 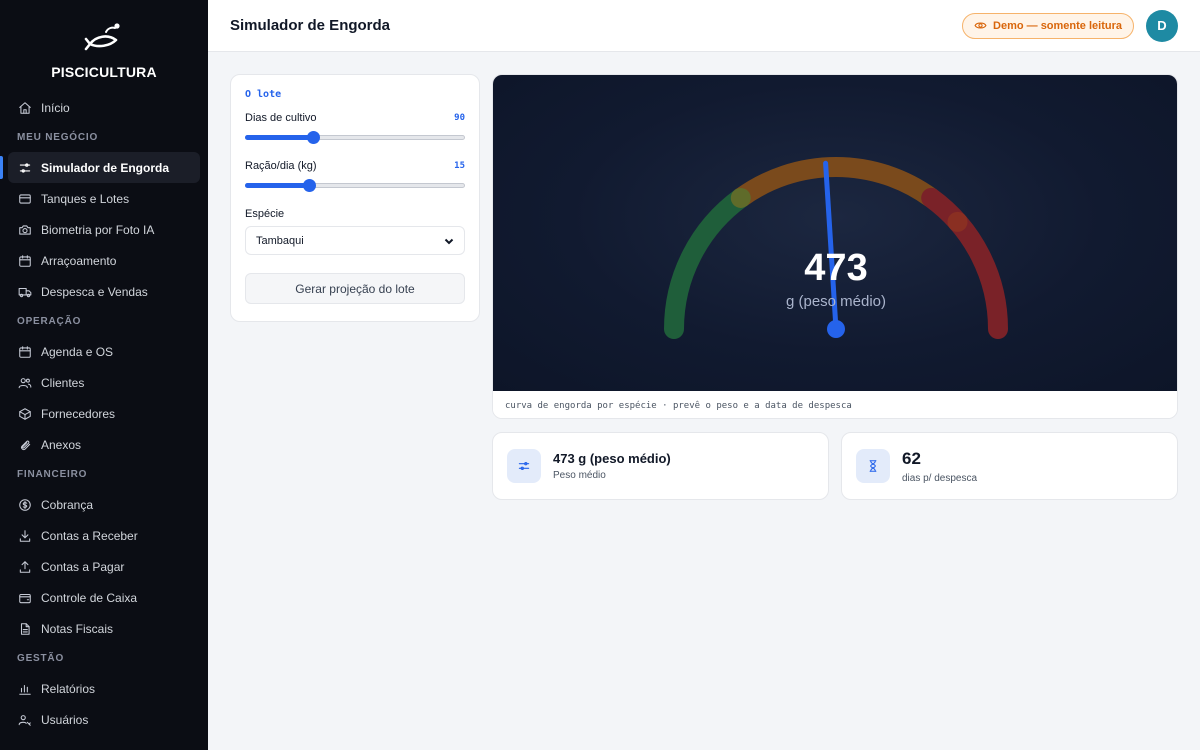 I want to click on sidebar-item-inicio: Início, so click(x=104, y=107).